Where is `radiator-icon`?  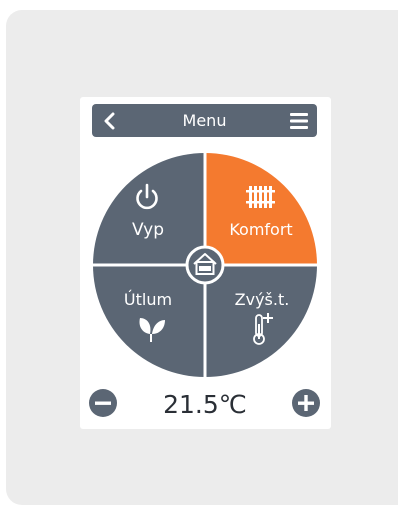
radiator-icon is located at coordinates (260, 197).